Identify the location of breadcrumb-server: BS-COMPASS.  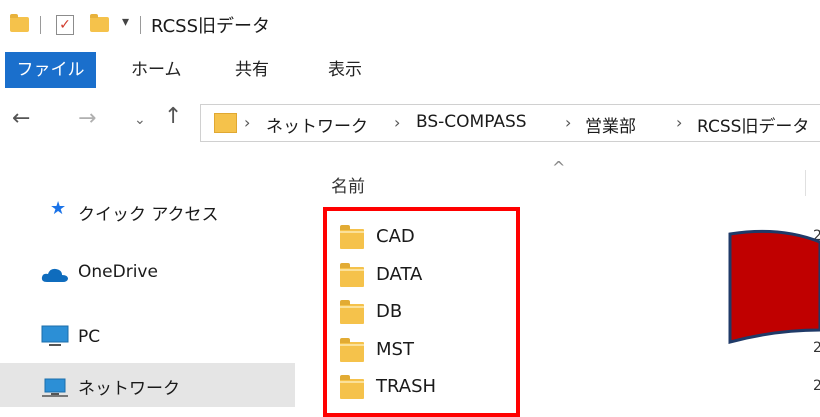
(471, 122).